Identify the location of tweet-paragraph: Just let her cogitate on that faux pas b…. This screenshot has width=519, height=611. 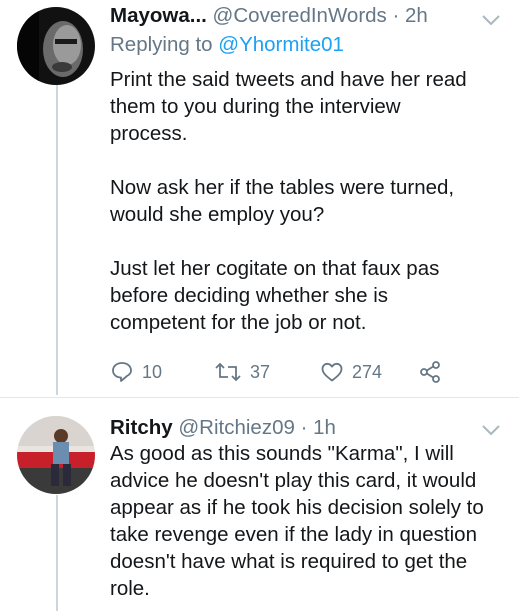
(275, 295).